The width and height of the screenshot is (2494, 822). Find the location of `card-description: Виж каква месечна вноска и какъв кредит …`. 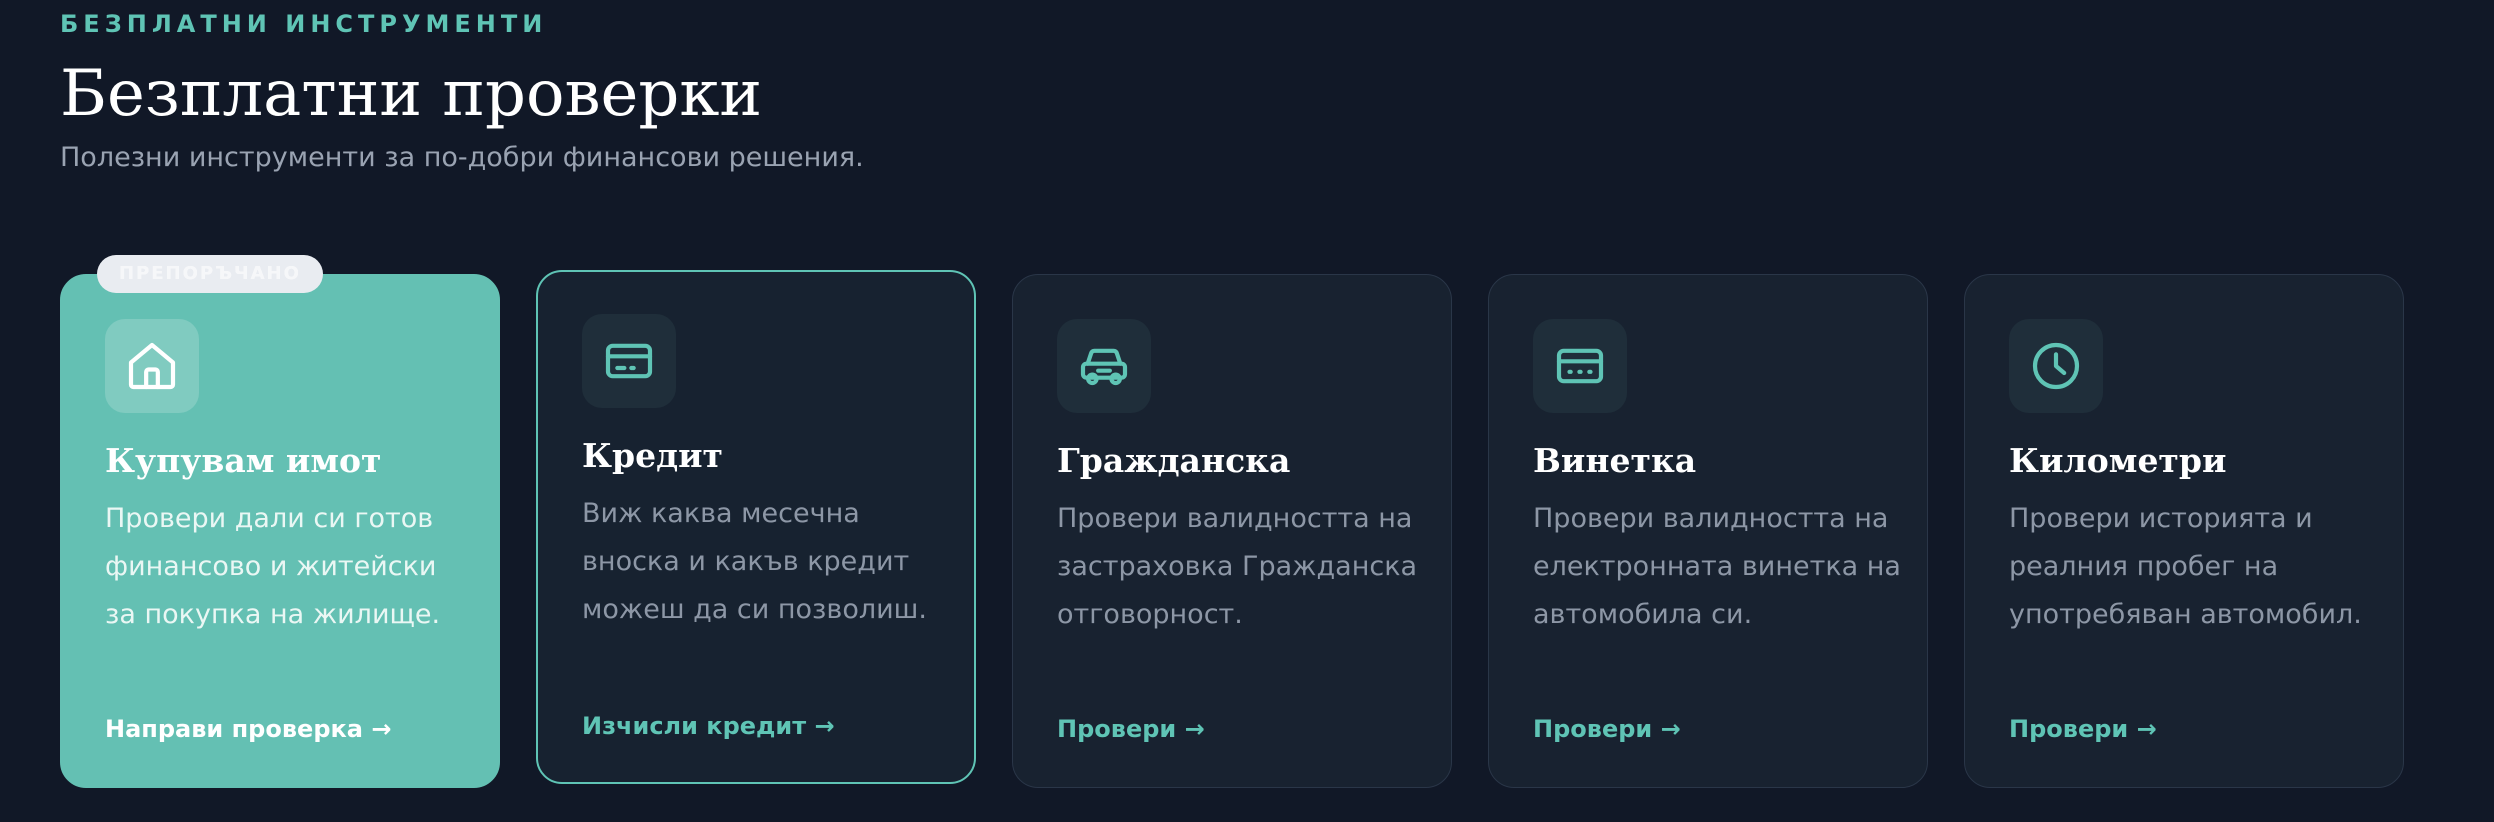

card-description: Виж каква месечна вноска и какъв кредит … is located at coordinates (754, 561).